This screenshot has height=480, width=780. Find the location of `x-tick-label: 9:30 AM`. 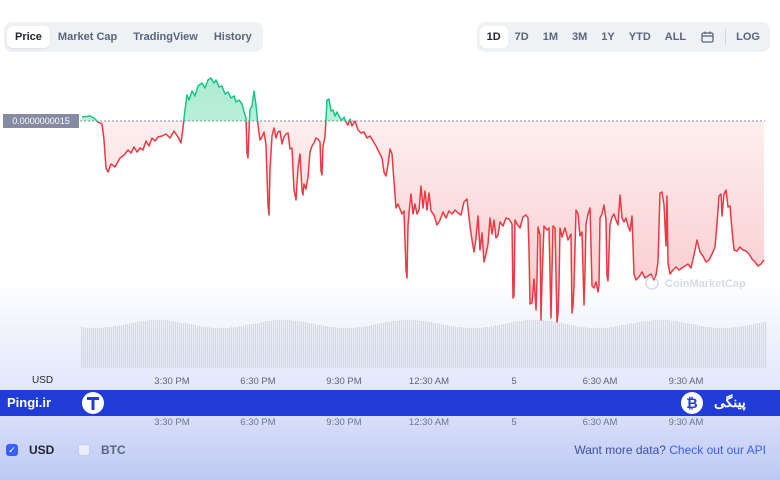

x-tick-label: 9:30 AM is located at coordinates (686, 422).